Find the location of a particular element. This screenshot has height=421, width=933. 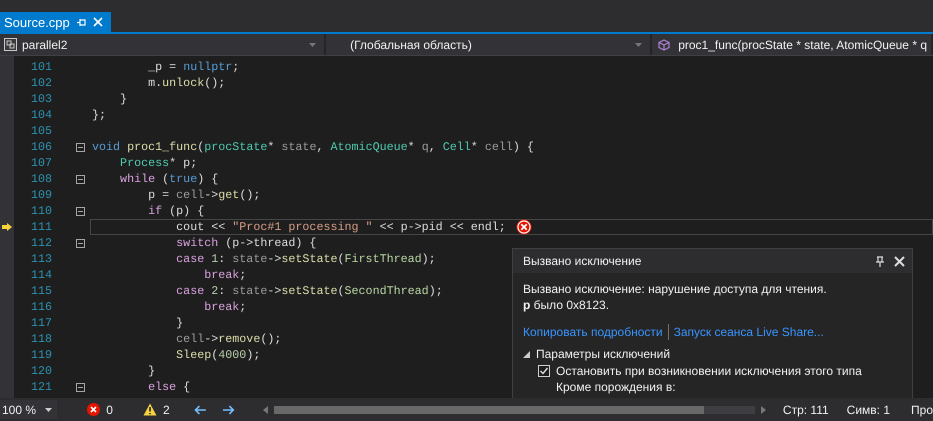

pin-icon is located at coordinates (880, 261).